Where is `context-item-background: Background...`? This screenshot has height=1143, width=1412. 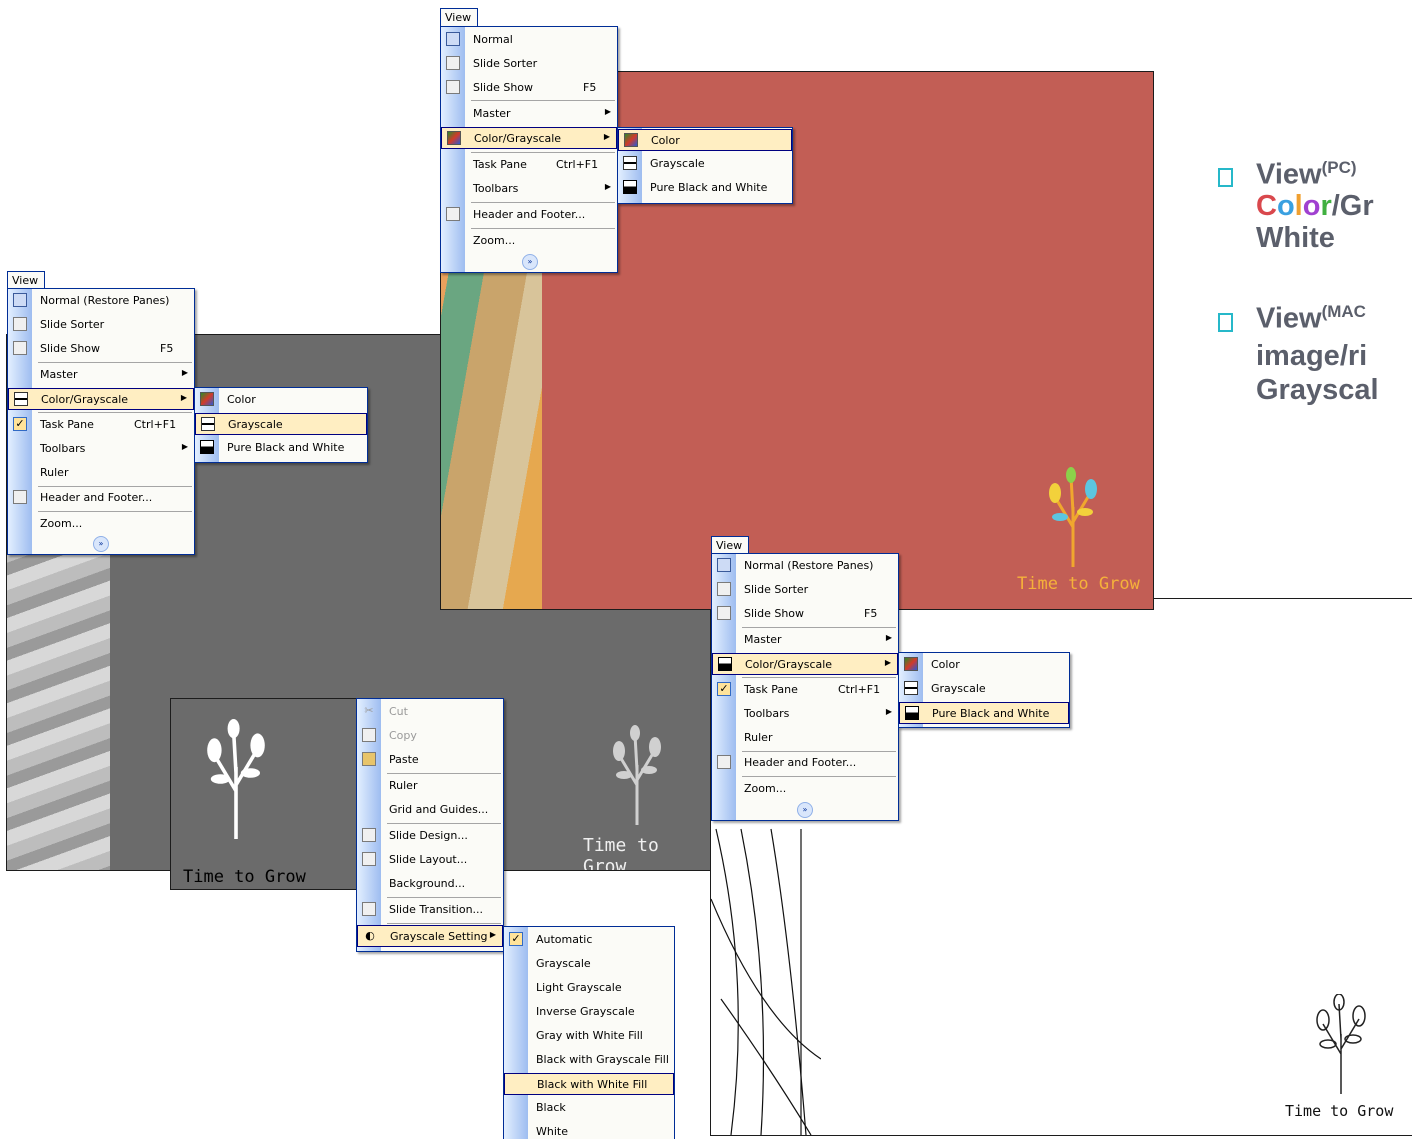 context-item-background: Background... is located at coordinates (430, 884).